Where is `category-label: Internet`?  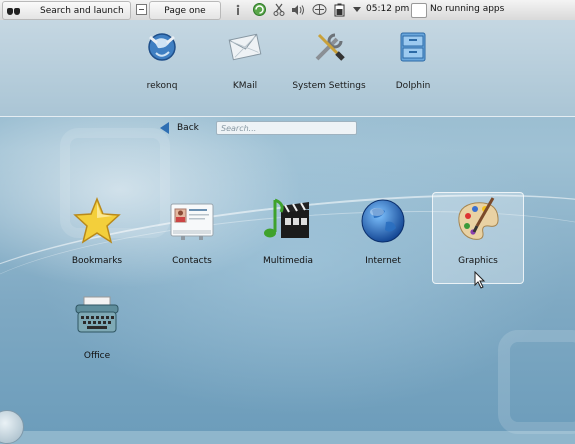
category-label: Internet is located at coordinates (383, 261).